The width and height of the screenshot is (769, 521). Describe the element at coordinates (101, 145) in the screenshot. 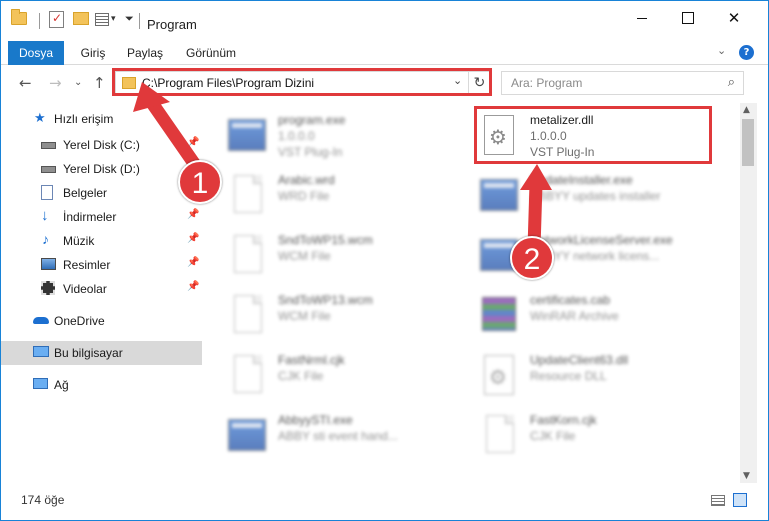

I see `sidebar-item-disk-c: Yerel Disk (C:) 📌` at that location.